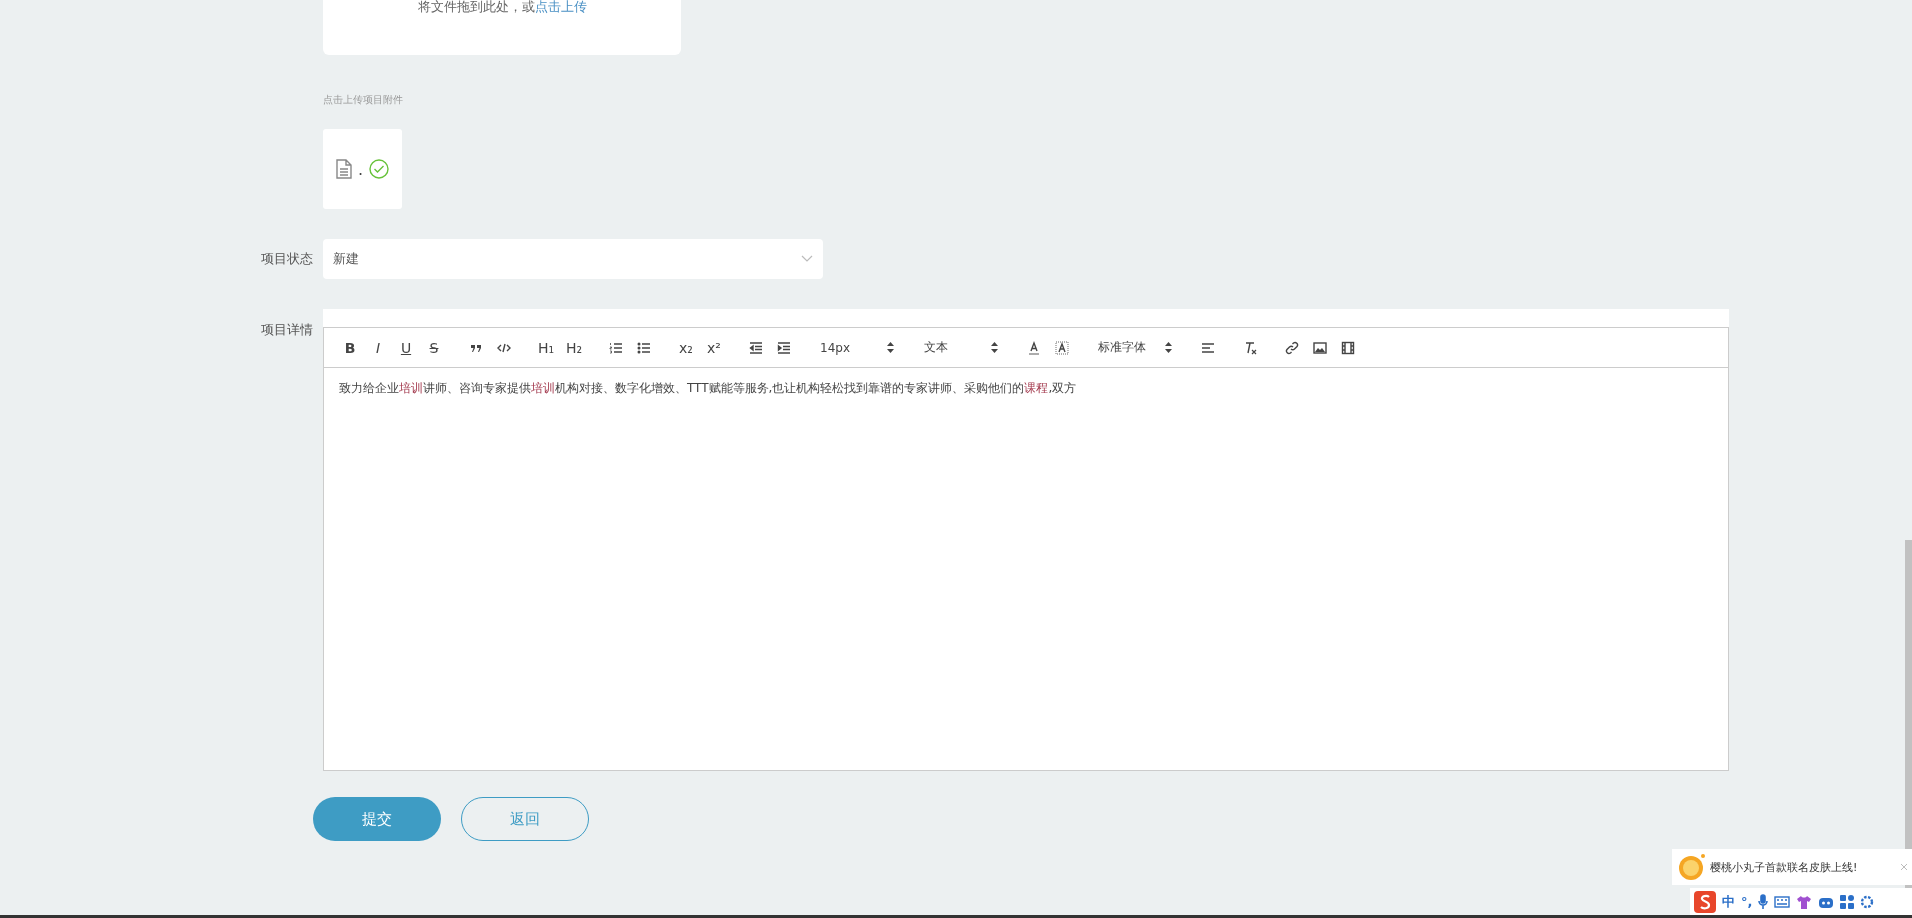  What do you see at coordinates (1135, 347) in the screenshot?
I see `toolbar-select: 标准字体` at bounding box center [1135, 347].